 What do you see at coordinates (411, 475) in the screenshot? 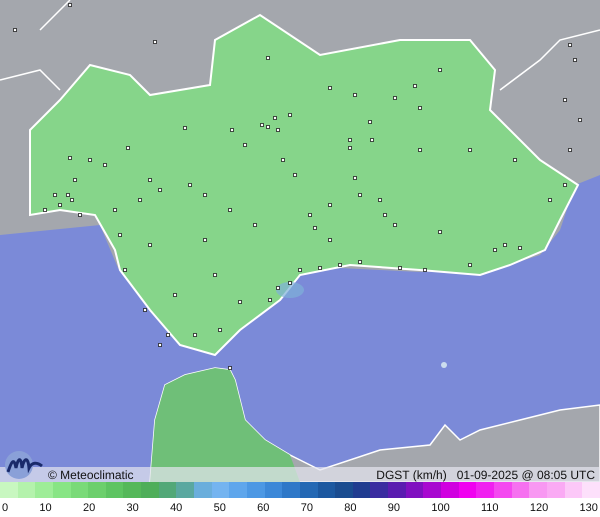
I see `variable-label: DGST (km/h)` at bounding box center [411, 475].